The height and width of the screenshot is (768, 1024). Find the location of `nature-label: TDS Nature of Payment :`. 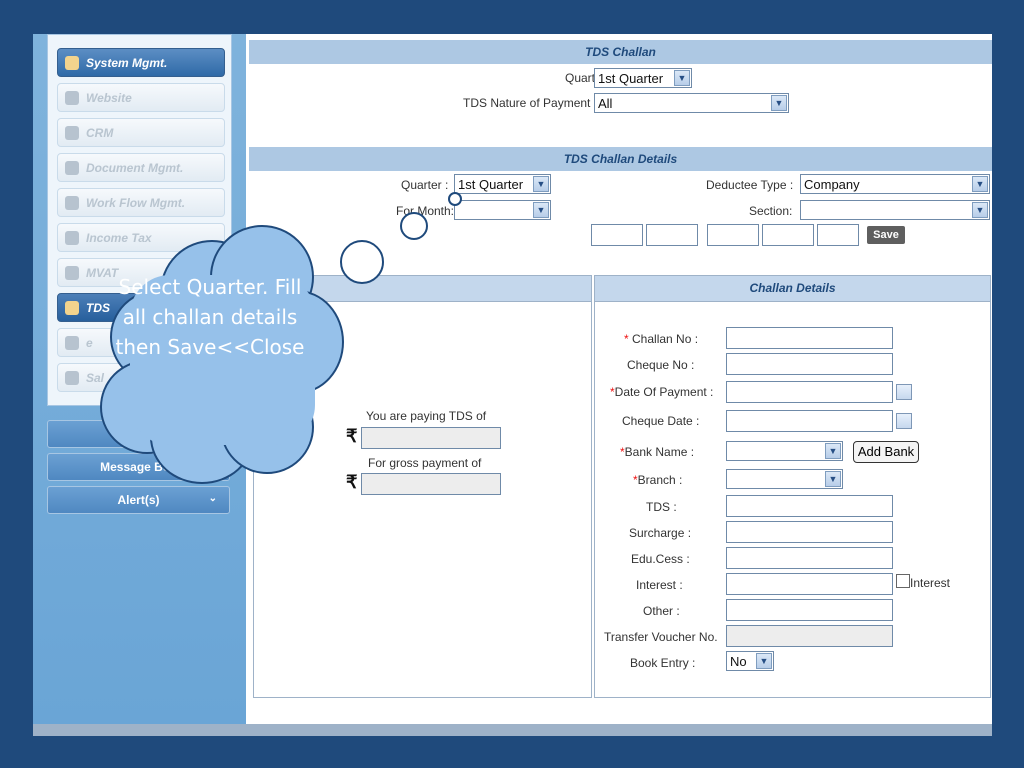

nature-label: TDS Nature of Payment : is located at coordinates (530, 103).